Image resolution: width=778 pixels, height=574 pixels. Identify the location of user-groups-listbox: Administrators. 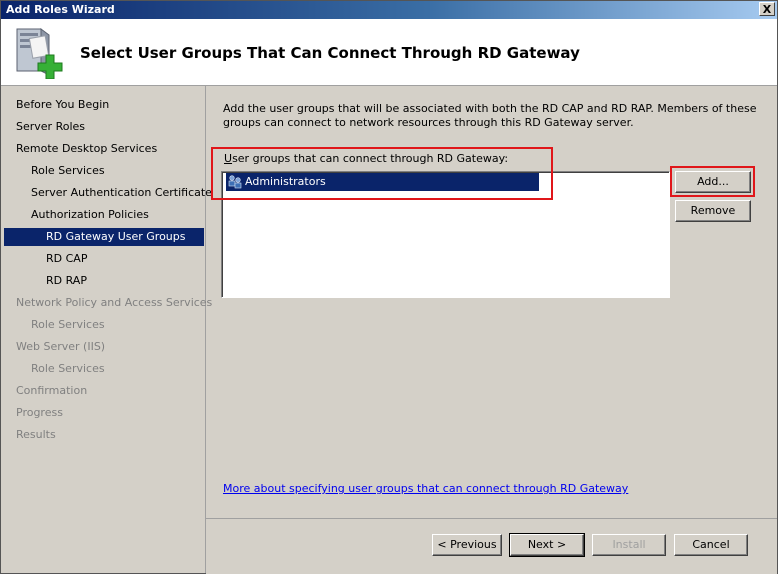
(445, 234).